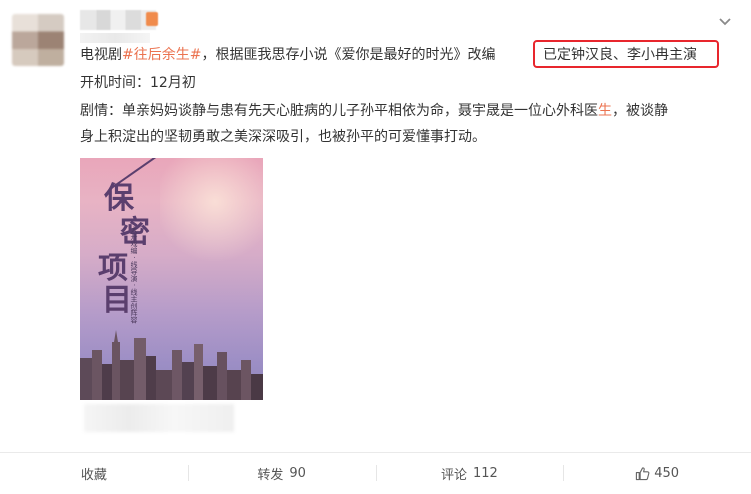  I want to click on post-text-line-4: 身上积淀出的坚韧勇敢之美深深吸引，也被孙平的可爱懂事打动。, so click(283, 137).